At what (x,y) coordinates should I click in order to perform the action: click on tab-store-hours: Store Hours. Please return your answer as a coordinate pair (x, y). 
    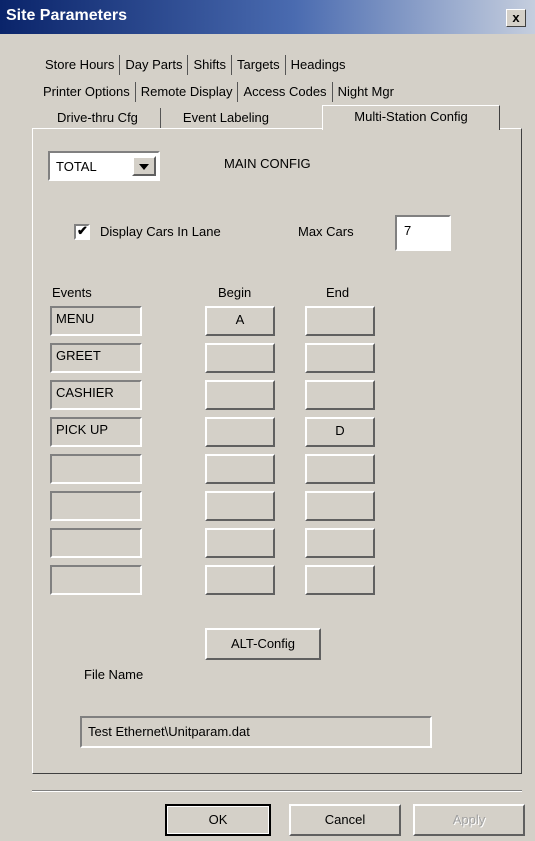
    Looking at the image, I should click on (80, 65).